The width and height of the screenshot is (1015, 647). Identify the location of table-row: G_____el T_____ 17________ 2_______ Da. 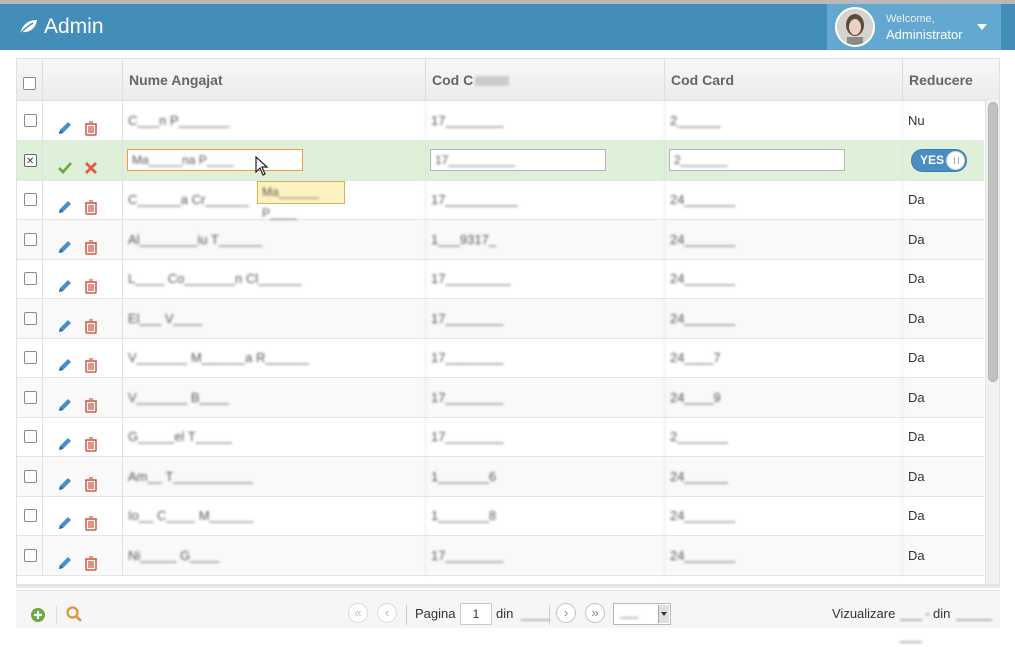
(500, 437).